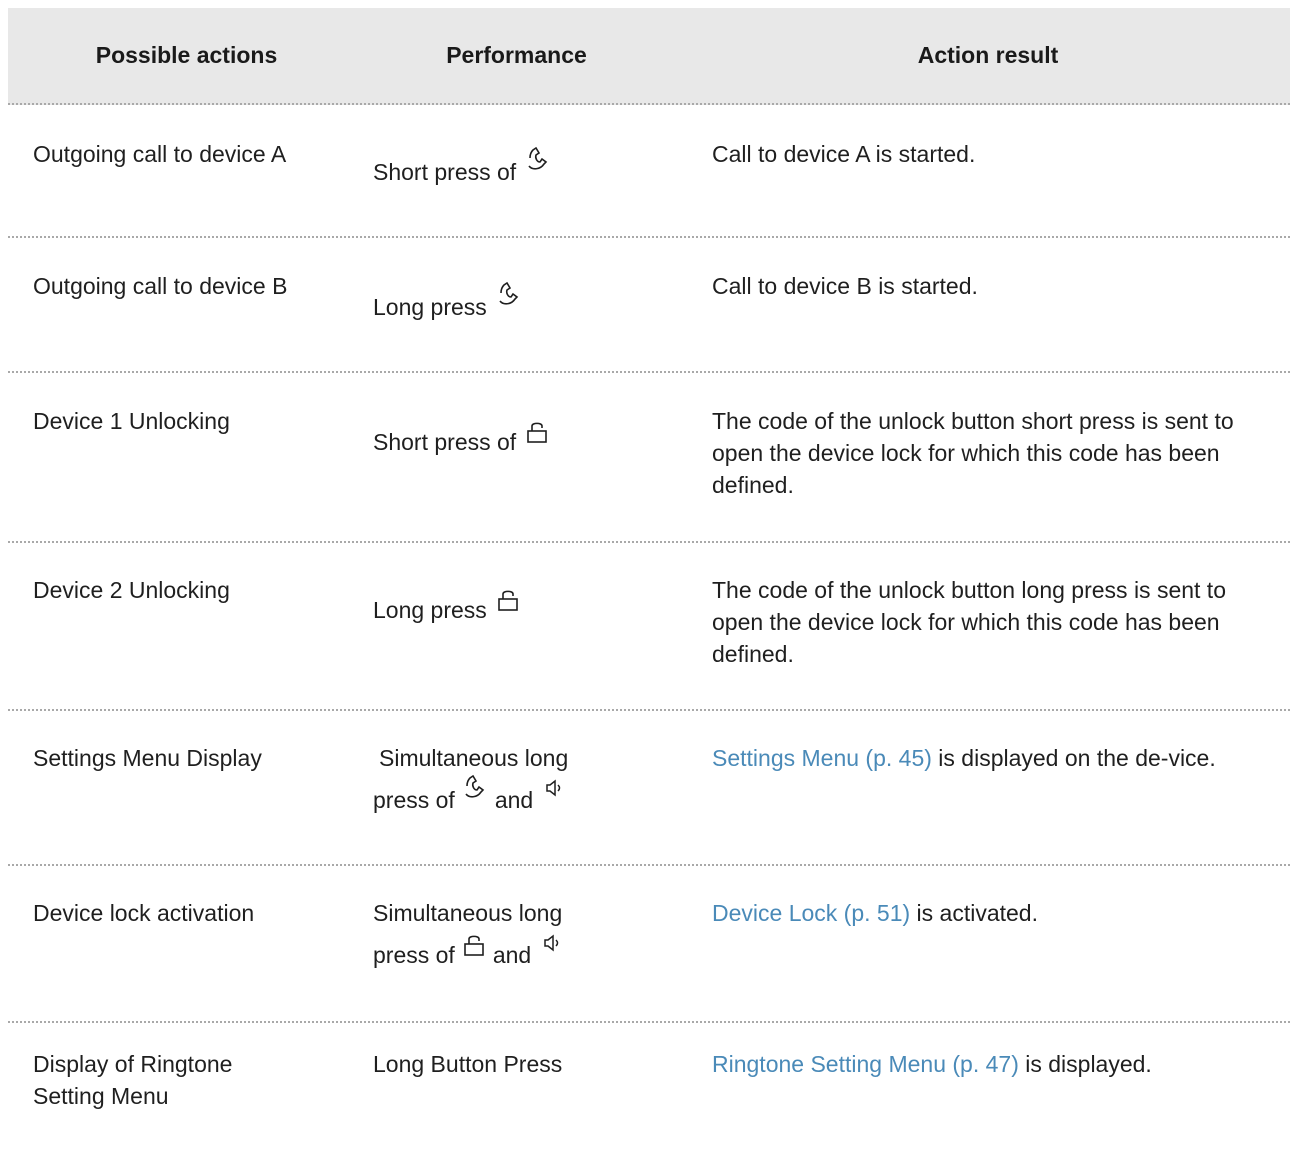 The image size is (1290, 1163). What do you see at coordinates (160, 154) in the screenshot?
I see `action-cell: Outgoing call to device A` at bounding box center [160, 154].